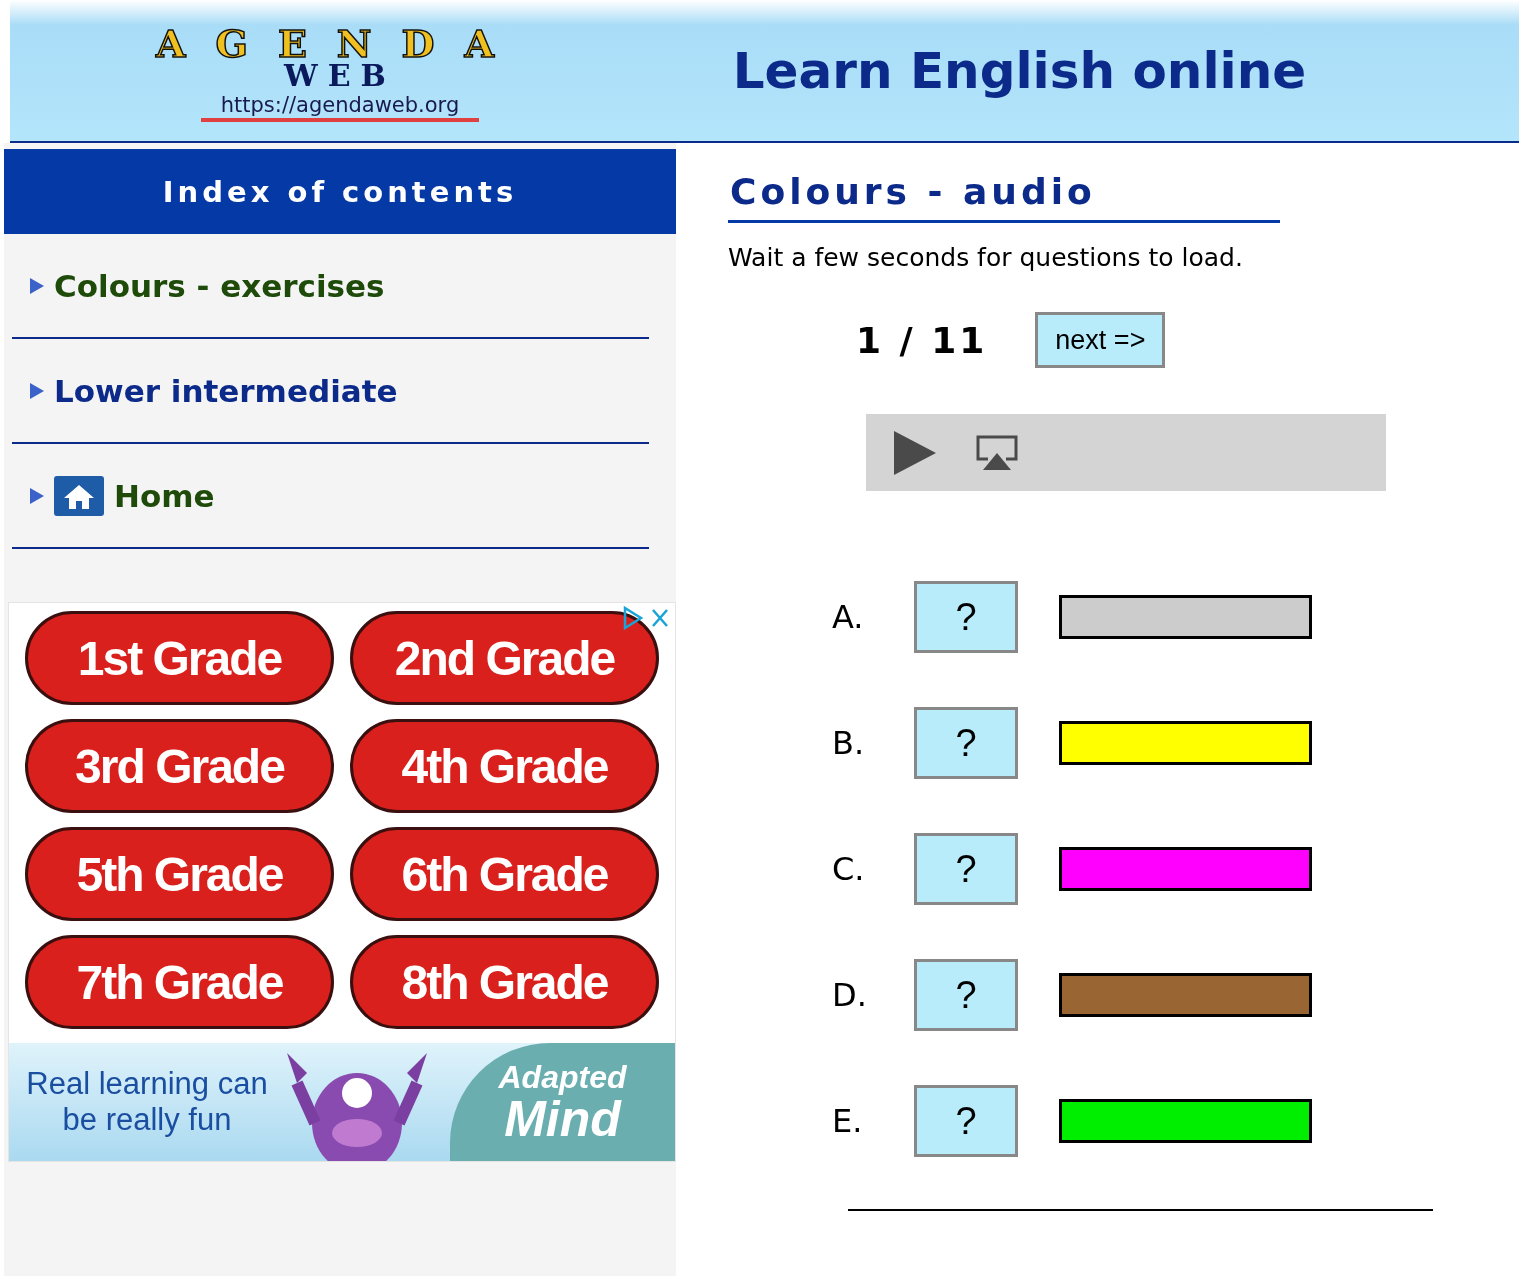 This screenshot has width=1519, height=1276. Describe the element at coordinates (848, 1121) in the screenshot. I see `option-letter: E.` at that location.